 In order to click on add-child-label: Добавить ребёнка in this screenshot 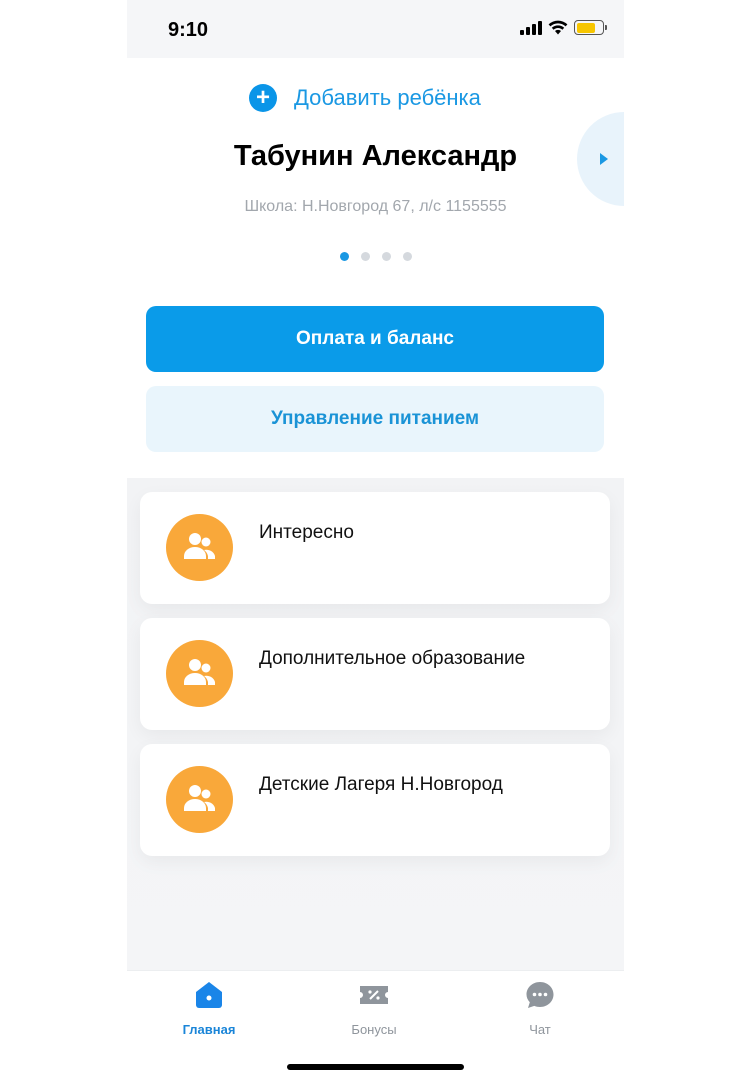, I will do `click(387, 97)`.